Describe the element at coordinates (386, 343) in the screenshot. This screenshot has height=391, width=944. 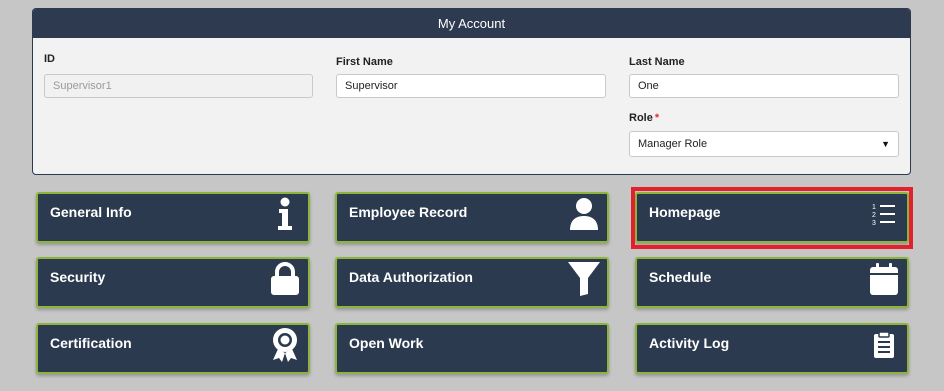
I see `tile-open-work-label: Open Work` at that location.